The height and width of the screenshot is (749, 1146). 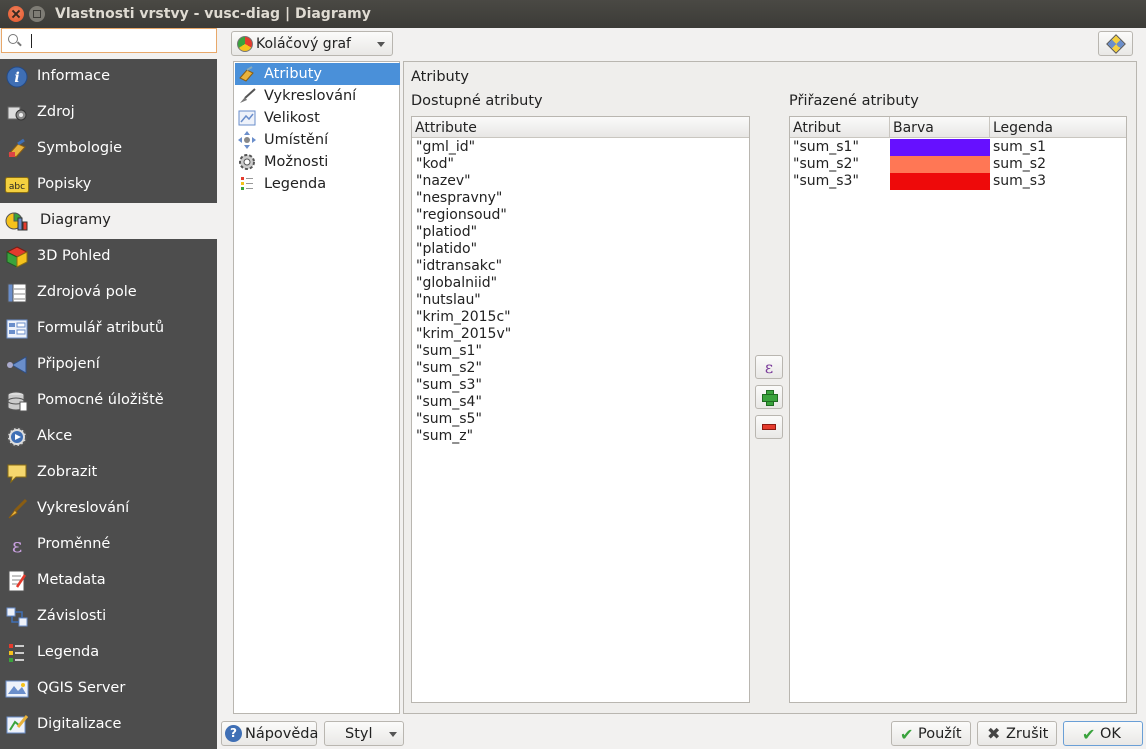 What do you see at coordinates (359, 734) in the screenshot?
I see `style-label: Styl` at bounding box center [359, 734].